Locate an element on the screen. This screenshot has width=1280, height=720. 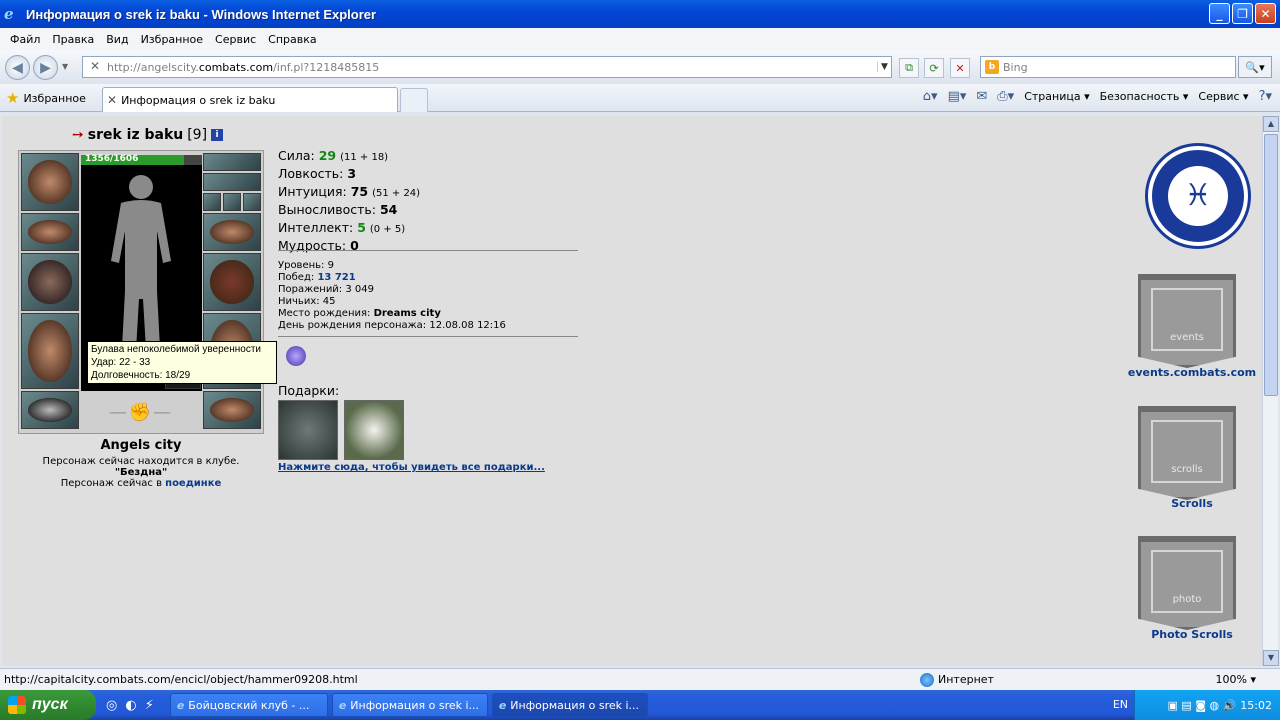
maximize-button: ❐ is located at coordinates (1242, 13).